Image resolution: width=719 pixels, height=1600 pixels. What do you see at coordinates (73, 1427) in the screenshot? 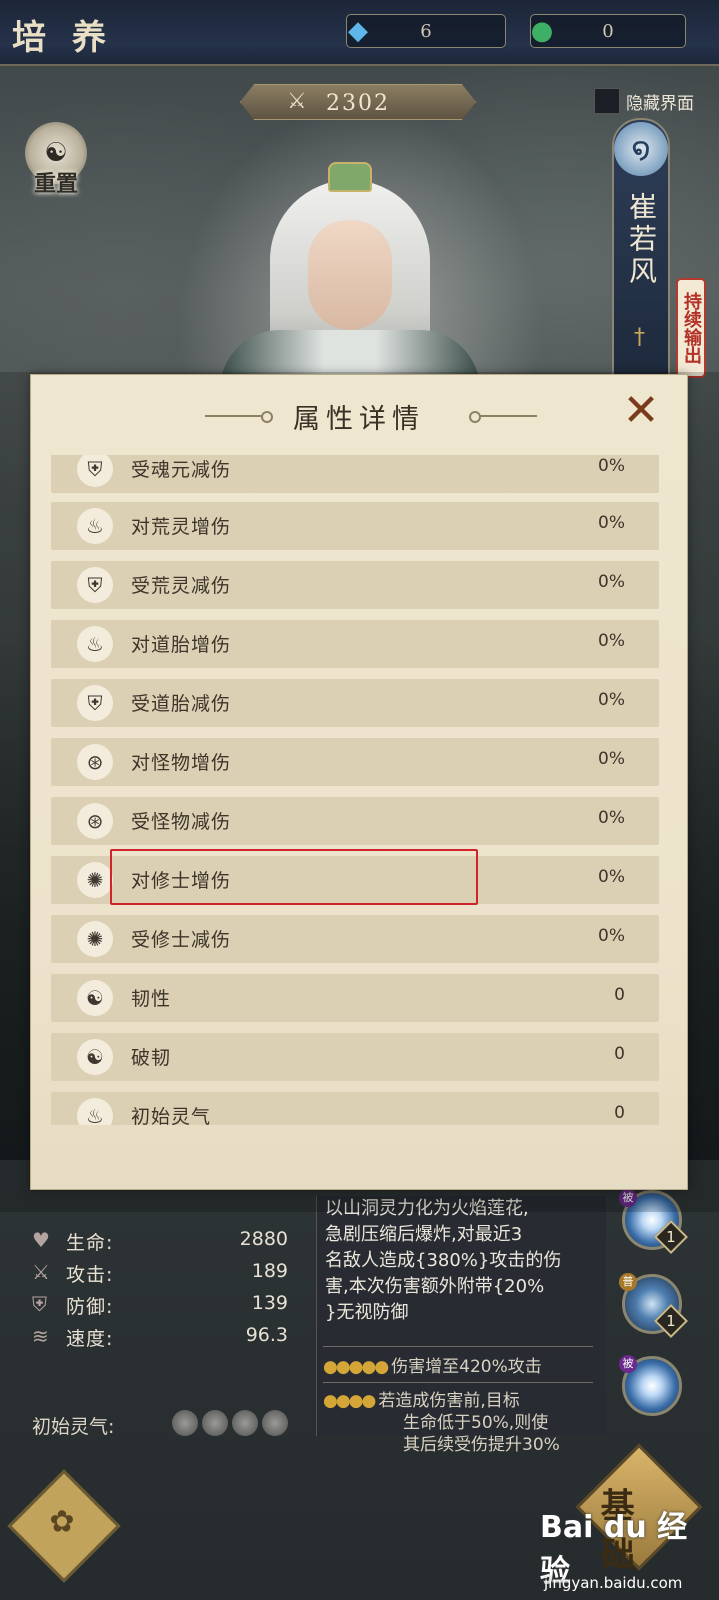
I see `origin-spirit-label: 初始灵气:` at bounding box center [73, 1427].